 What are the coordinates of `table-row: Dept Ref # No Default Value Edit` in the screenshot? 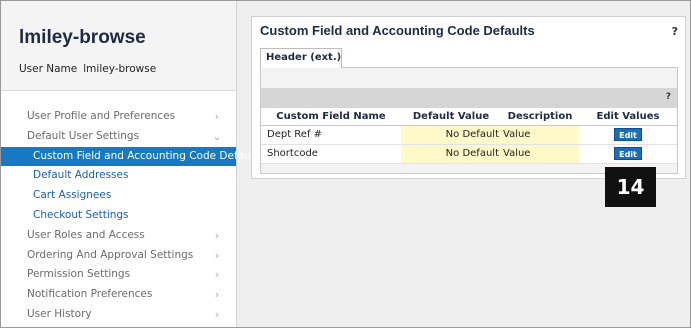 It's located at (469, 135).